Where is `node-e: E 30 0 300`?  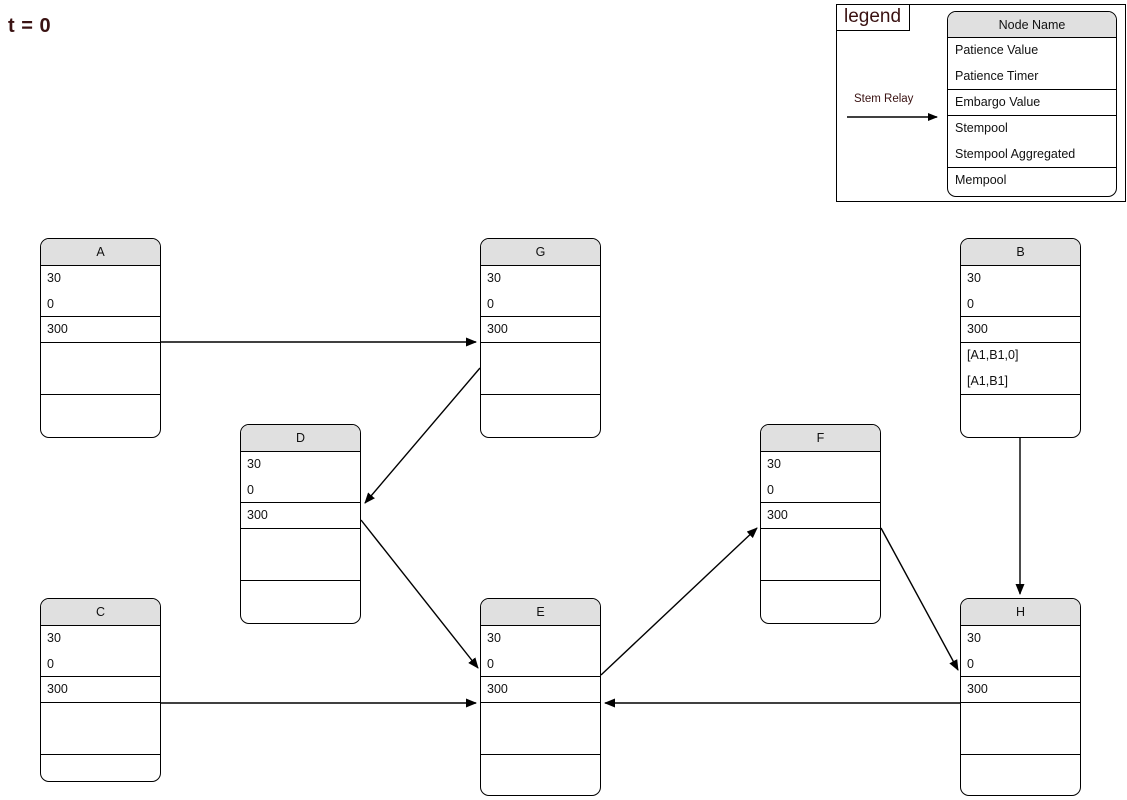 node-e: E 30 0 300 is located at coordinates (540, 697).